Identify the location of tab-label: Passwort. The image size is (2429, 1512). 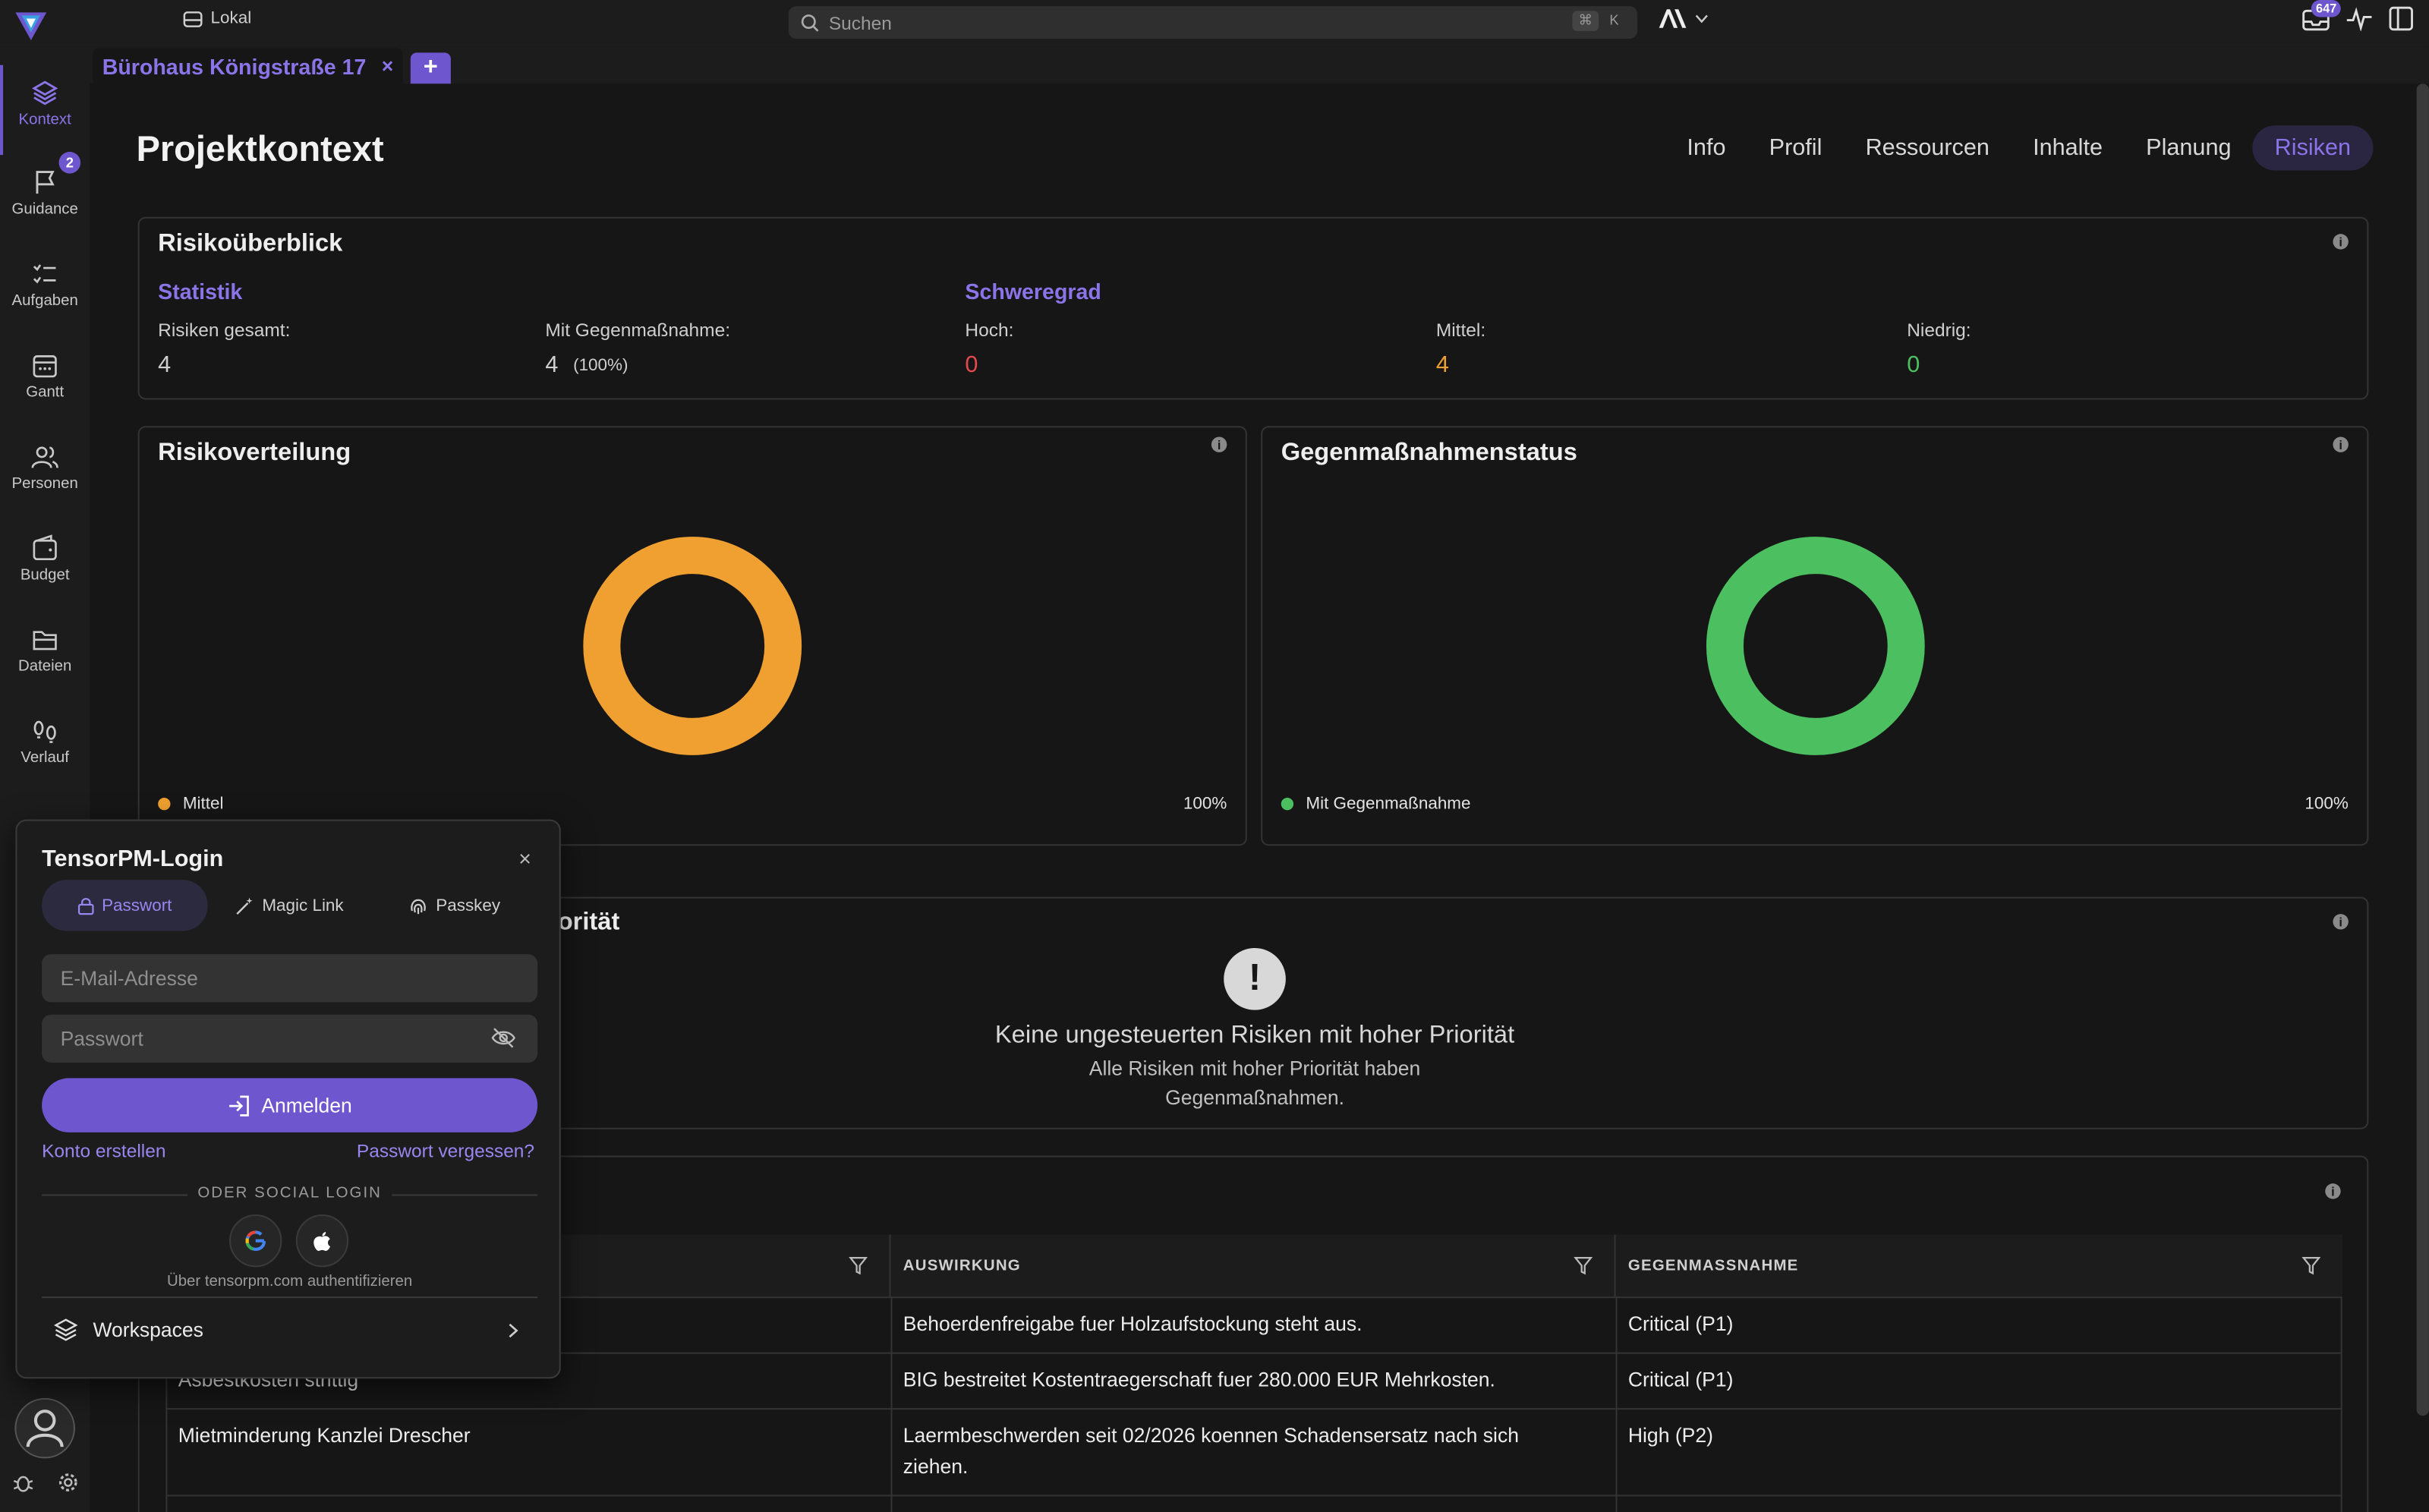
(137, 905).